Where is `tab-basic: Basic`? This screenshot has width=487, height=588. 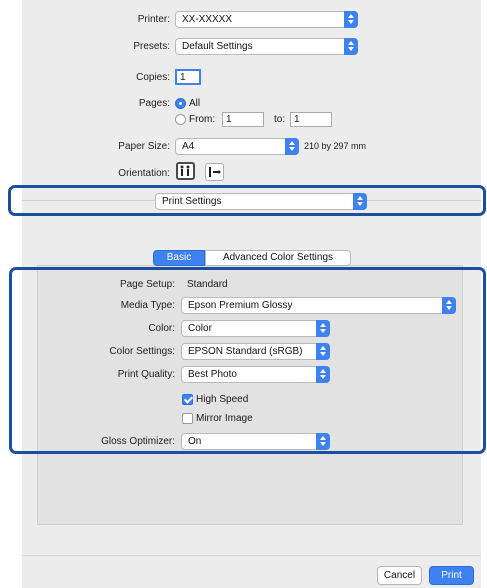
tab-basic: Basic is located at coordinates (179, 258).